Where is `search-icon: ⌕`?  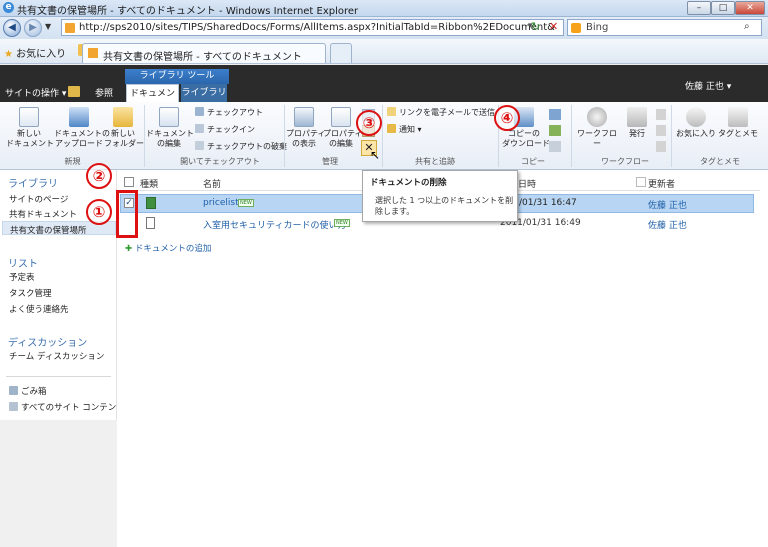 search-icon: ⌕ is located at coordinates (747, 26).